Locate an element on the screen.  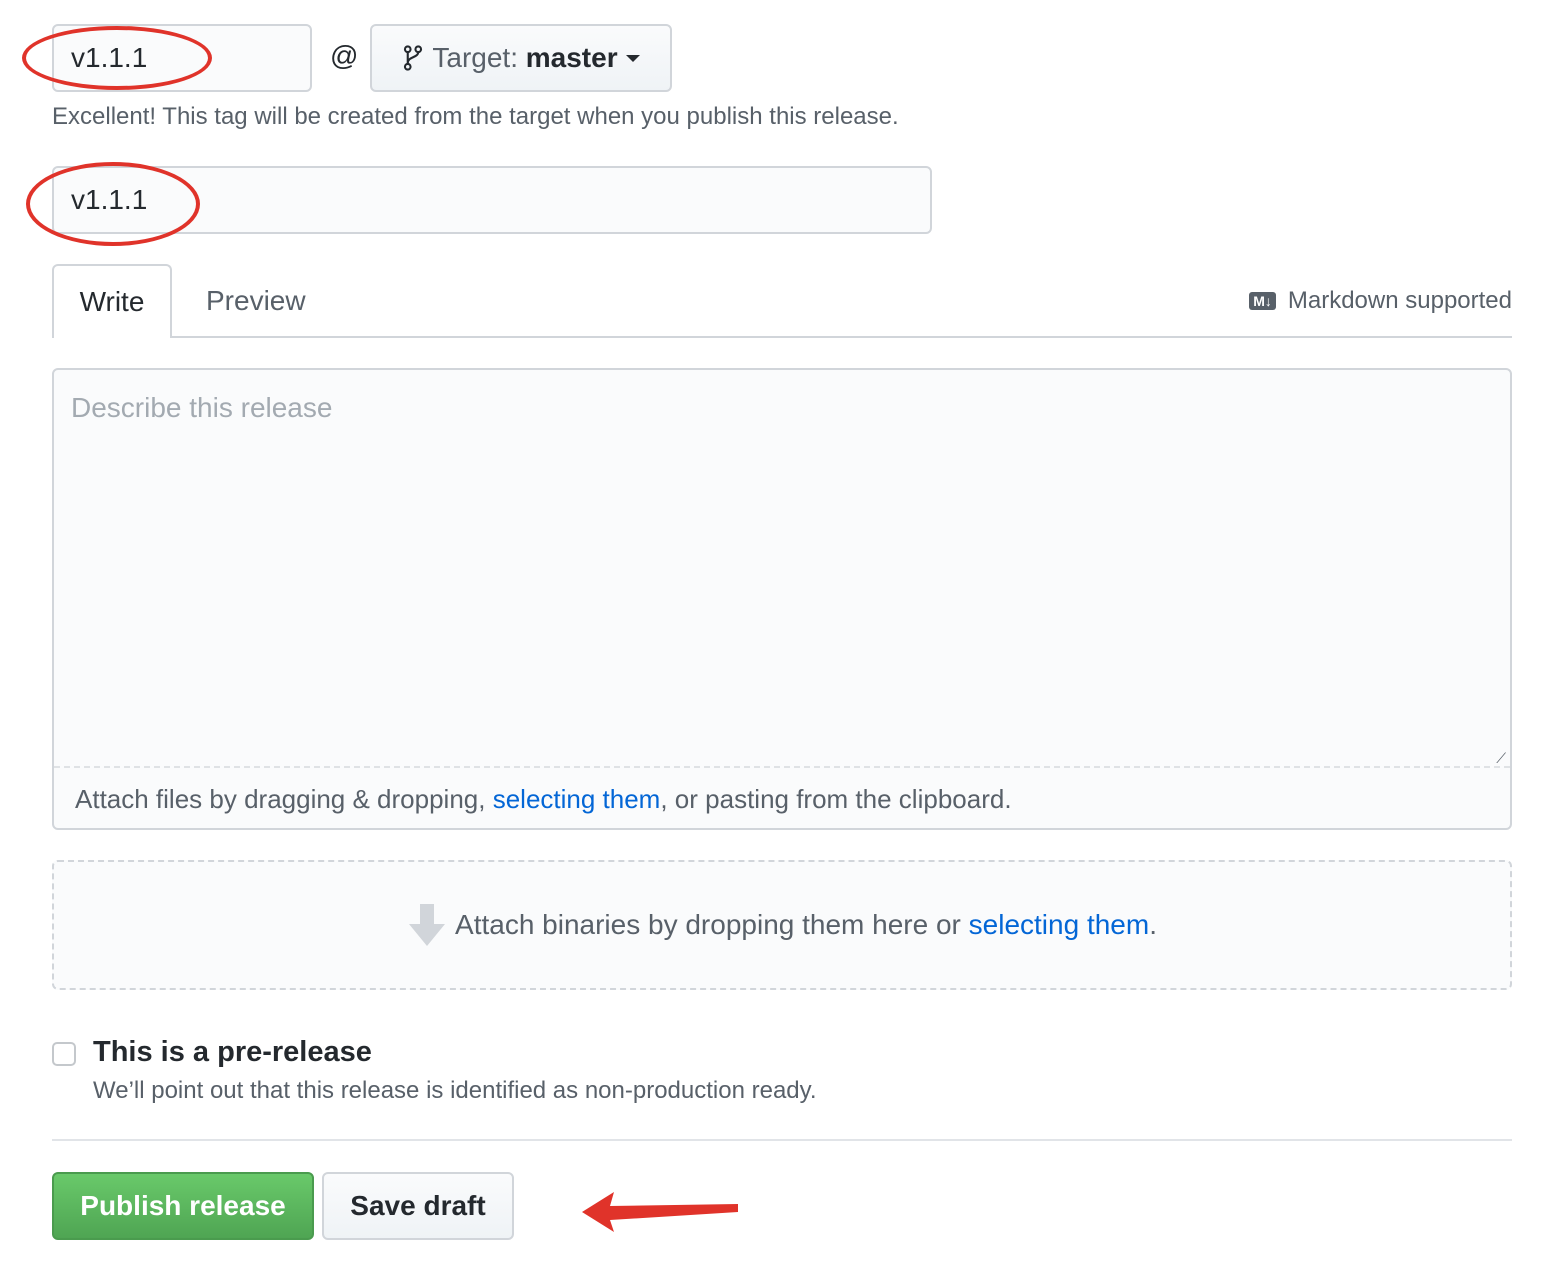
attach-files-suffix: , or pasting from the clipboard. is located at coordinates (836, 799).